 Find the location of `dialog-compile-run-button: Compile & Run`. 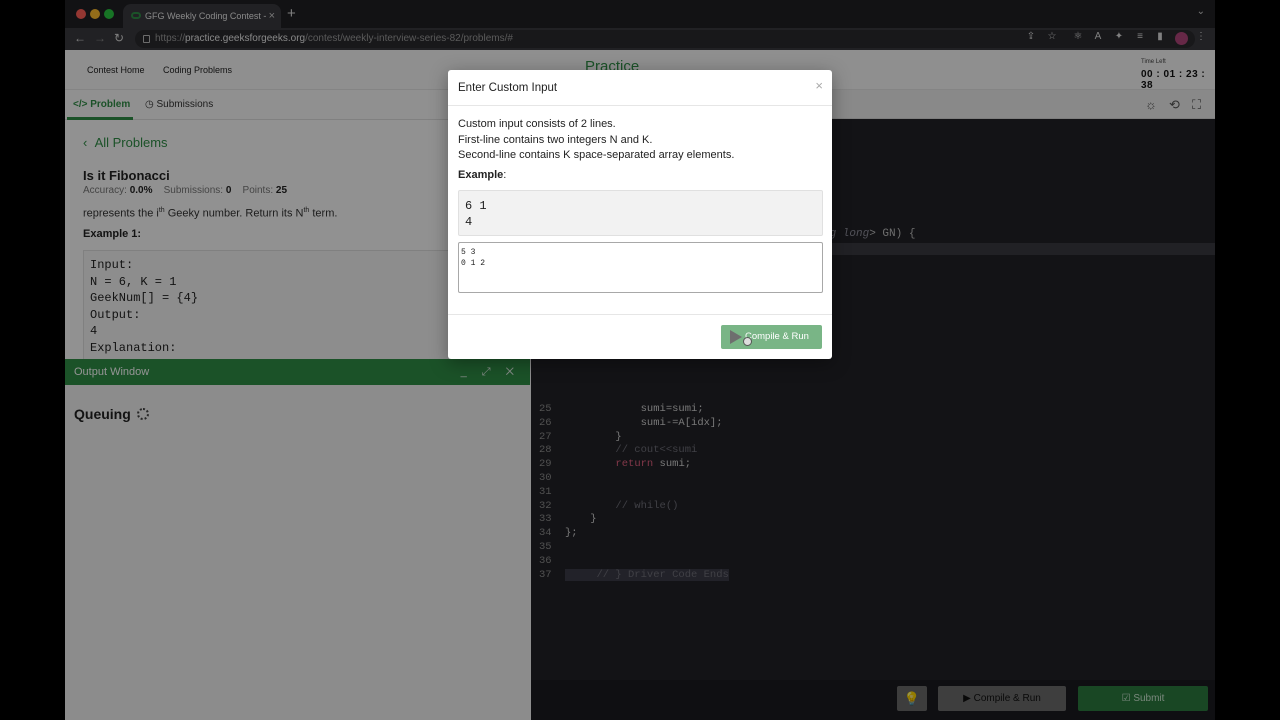

dialog-compile-run-button: Compile & Run is located at coordinates (771, 337).